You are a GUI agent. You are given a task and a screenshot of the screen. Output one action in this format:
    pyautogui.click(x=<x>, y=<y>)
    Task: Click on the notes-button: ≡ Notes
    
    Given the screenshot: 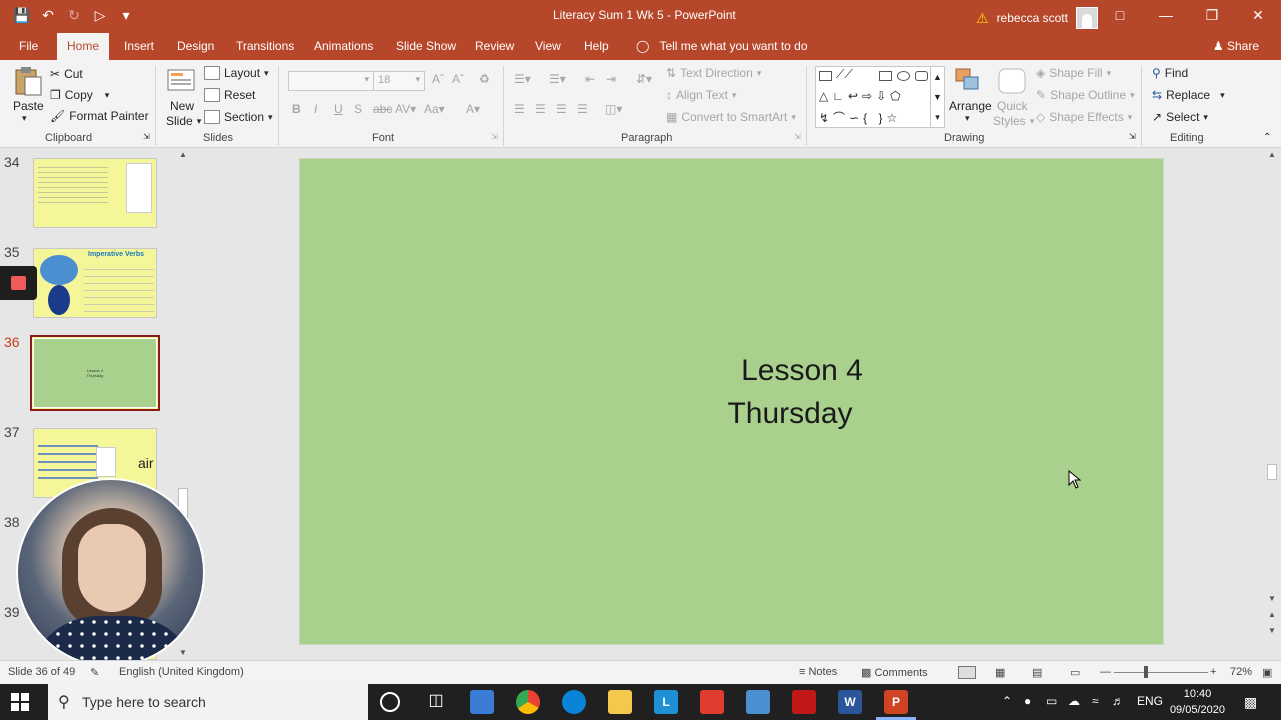 What is the action you would take?
    pyautogui.click(x=818, y=672)
    